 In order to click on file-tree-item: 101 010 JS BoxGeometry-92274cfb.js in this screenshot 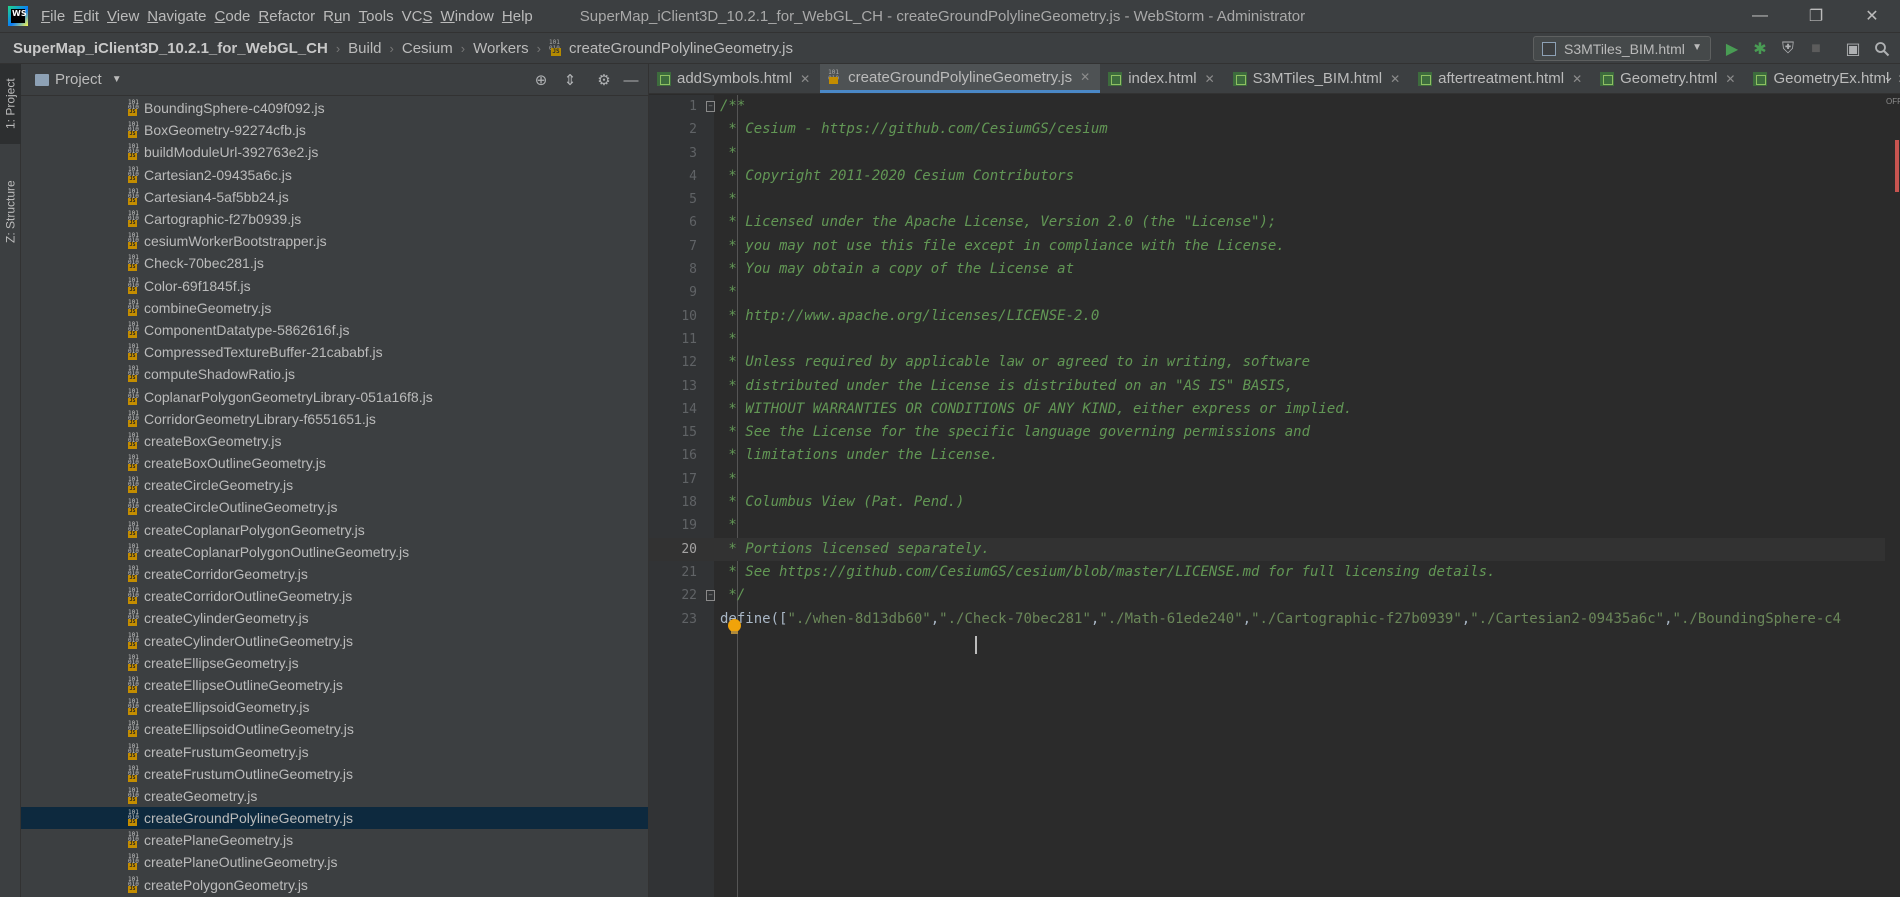, I will do `click(334, 130)`.